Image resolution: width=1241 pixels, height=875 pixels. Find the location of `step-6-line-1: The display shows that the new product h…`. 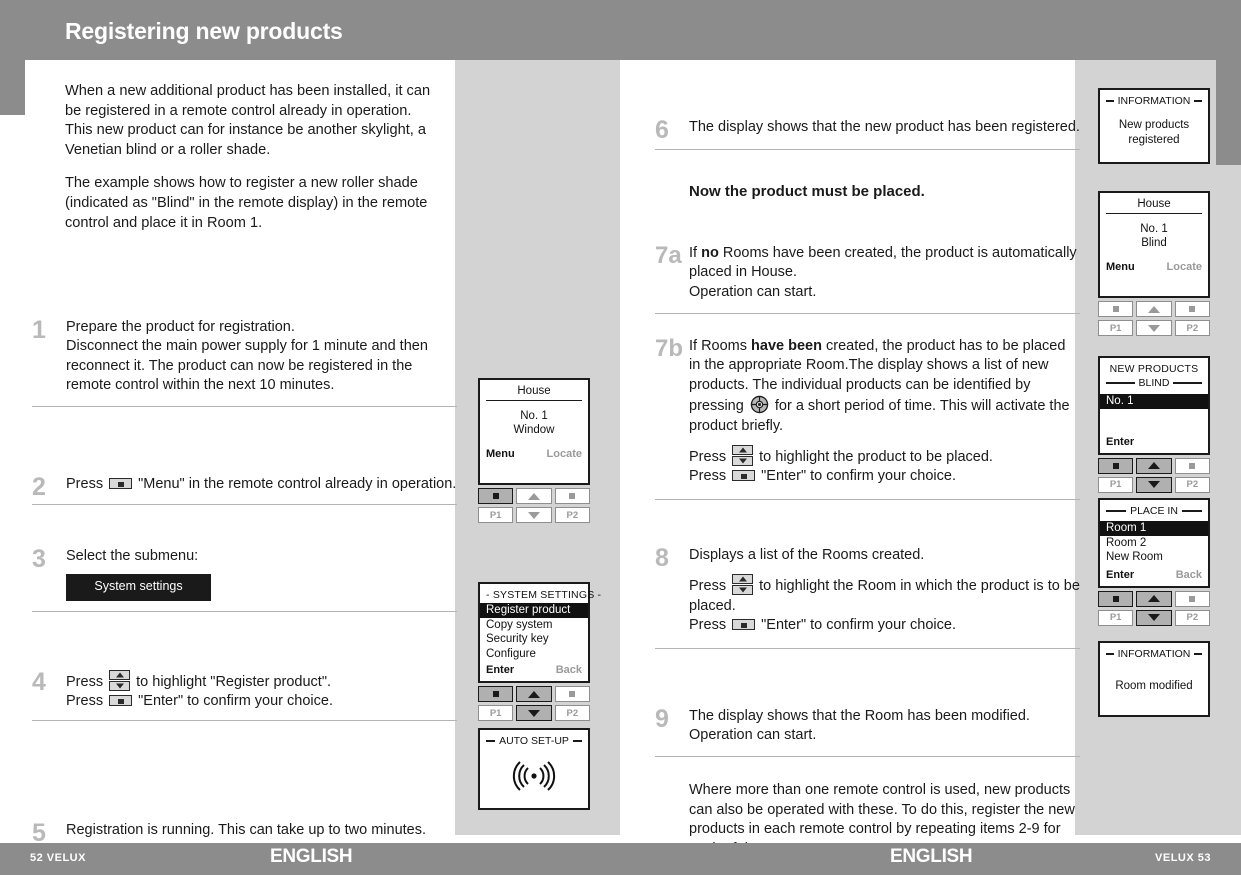

step-6-line-1: The display shows that the new product h… is located at coordinates (884, 127).